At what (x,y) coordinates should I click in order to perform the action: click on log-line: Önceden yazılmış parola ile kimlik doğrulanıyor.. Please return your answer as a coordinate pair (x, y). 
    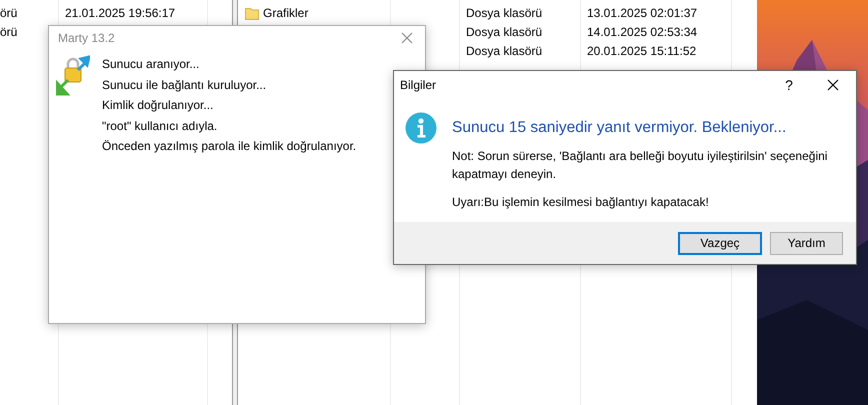
    Looking at the image, I should click on (229, 146).